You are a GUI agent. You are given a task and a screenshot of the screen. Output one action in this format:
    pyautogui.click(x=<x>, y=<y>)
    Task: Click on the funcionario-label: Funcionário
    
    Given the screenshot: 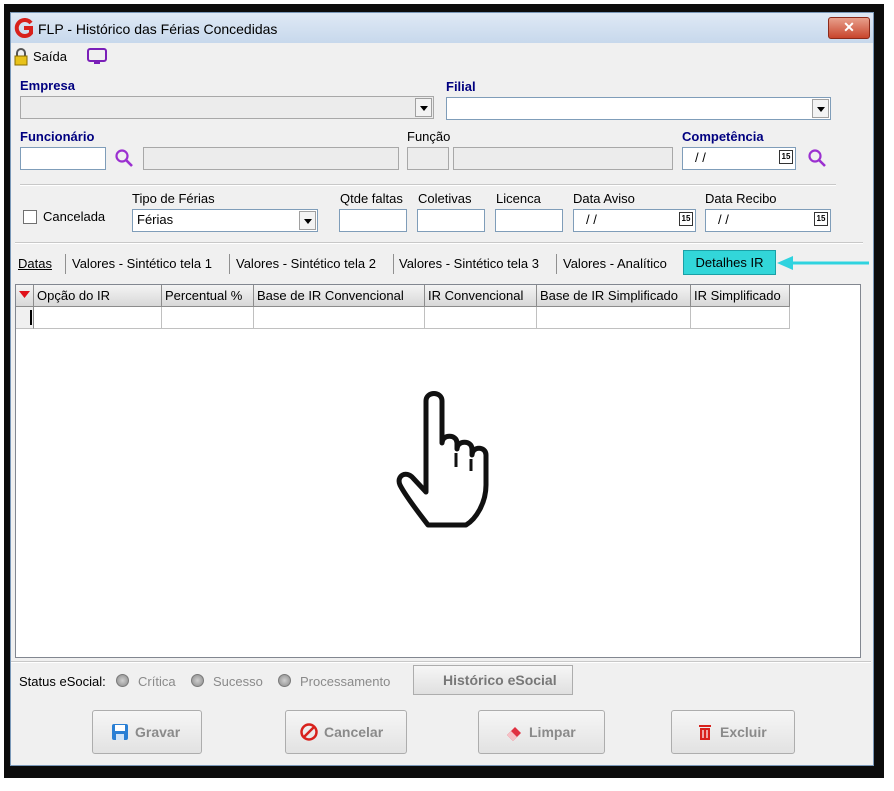 What is the action you would take?
    pyautogui.click(x=57, y=136)
    